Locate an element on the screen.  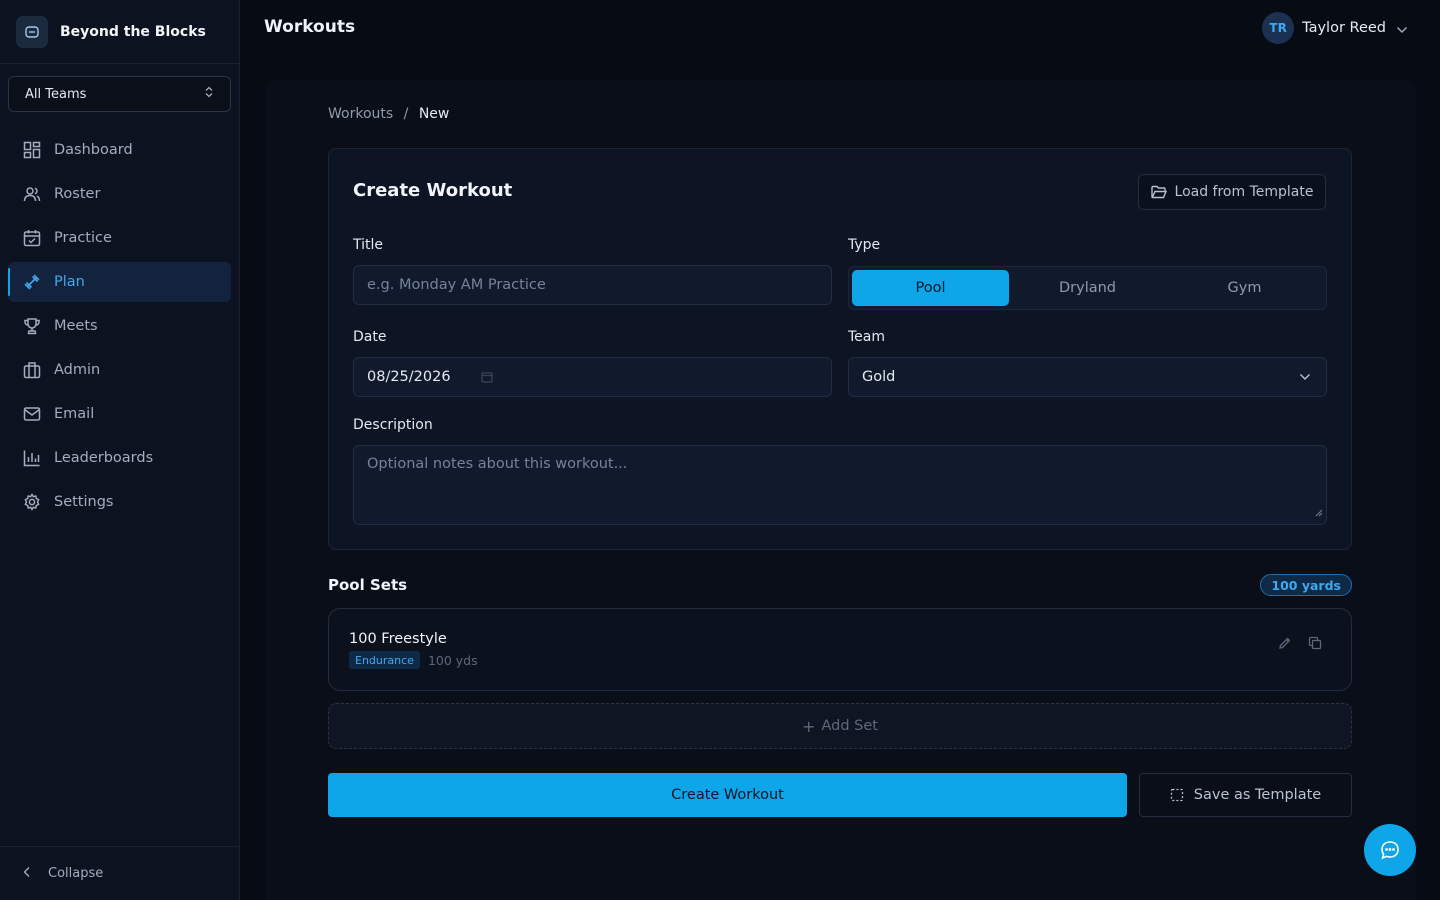
sidebar-item-settings: Settings is located at coordinates (119, 502).